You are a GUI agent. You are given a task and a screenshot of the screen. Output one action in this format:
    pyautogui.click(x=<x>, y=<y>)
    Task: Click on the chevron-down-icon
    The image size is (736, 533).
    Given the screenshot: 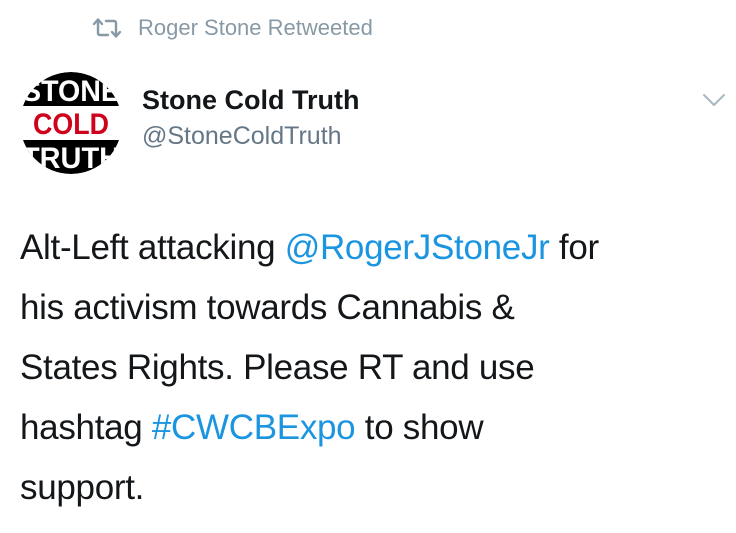 What is the action you would take?
    pyautogui.click(x=714, y=100)
    